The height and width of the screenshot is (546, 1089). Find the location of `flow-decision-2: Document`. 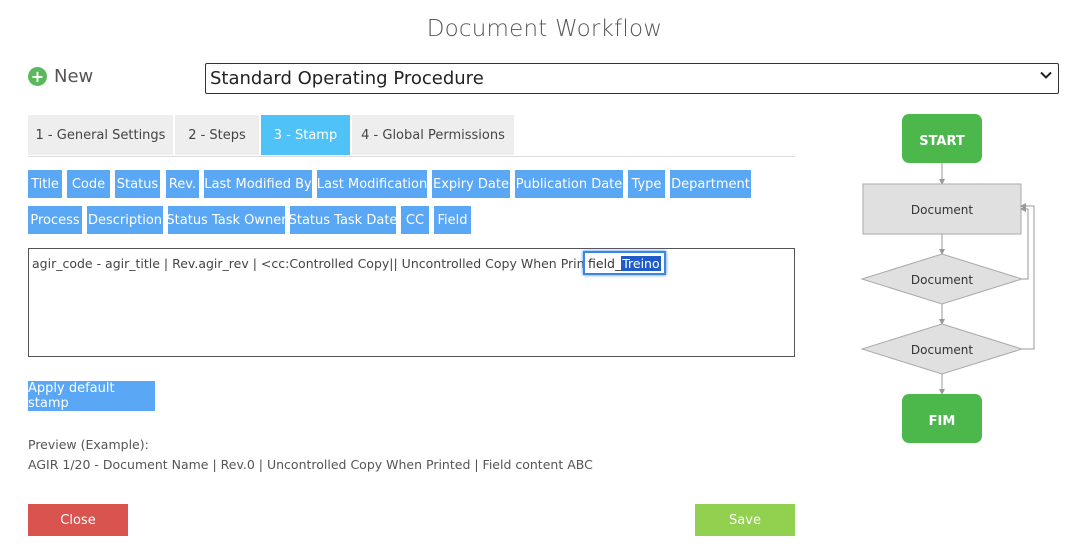

flow-decision-2: Document is located at coordinates (942, 349).